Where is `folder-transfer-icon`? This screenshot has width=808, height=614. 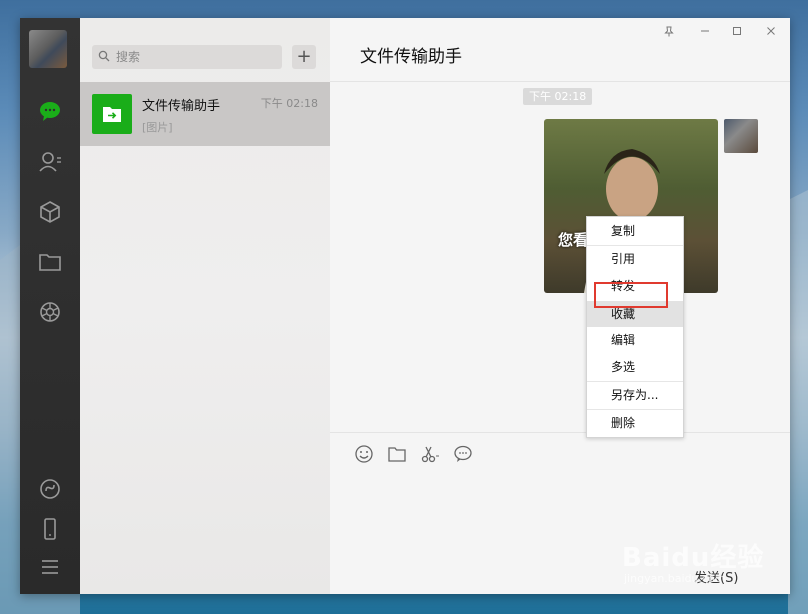
folder-transfer-icon is located at coordinates (112, 114).